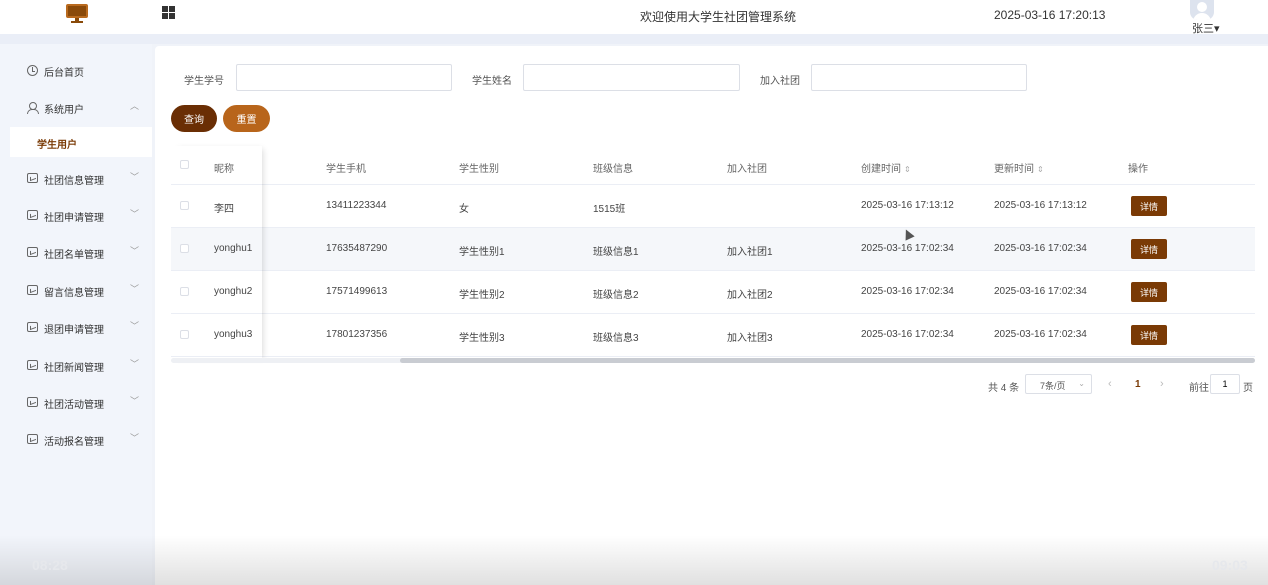 The height and width of the screenshot is (585, 1268). Describe the element at coordinates (233, 291) in the screenshot. I see `cell-nickname: yonghu2` at that location.